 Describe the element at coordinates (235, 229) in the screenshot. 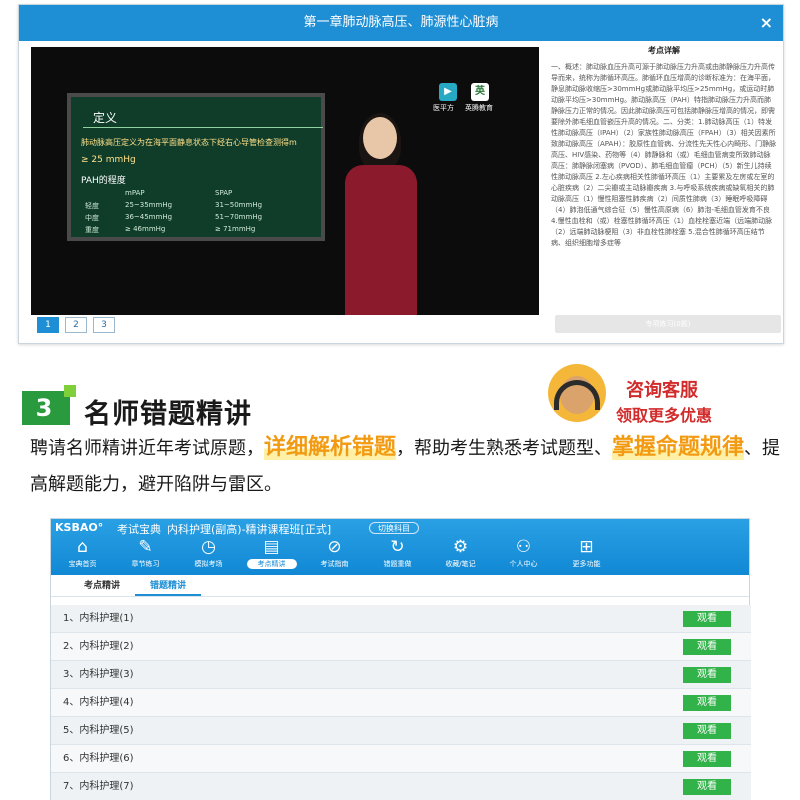

I see `table-cell: ≥ 71mmHg` at that location.